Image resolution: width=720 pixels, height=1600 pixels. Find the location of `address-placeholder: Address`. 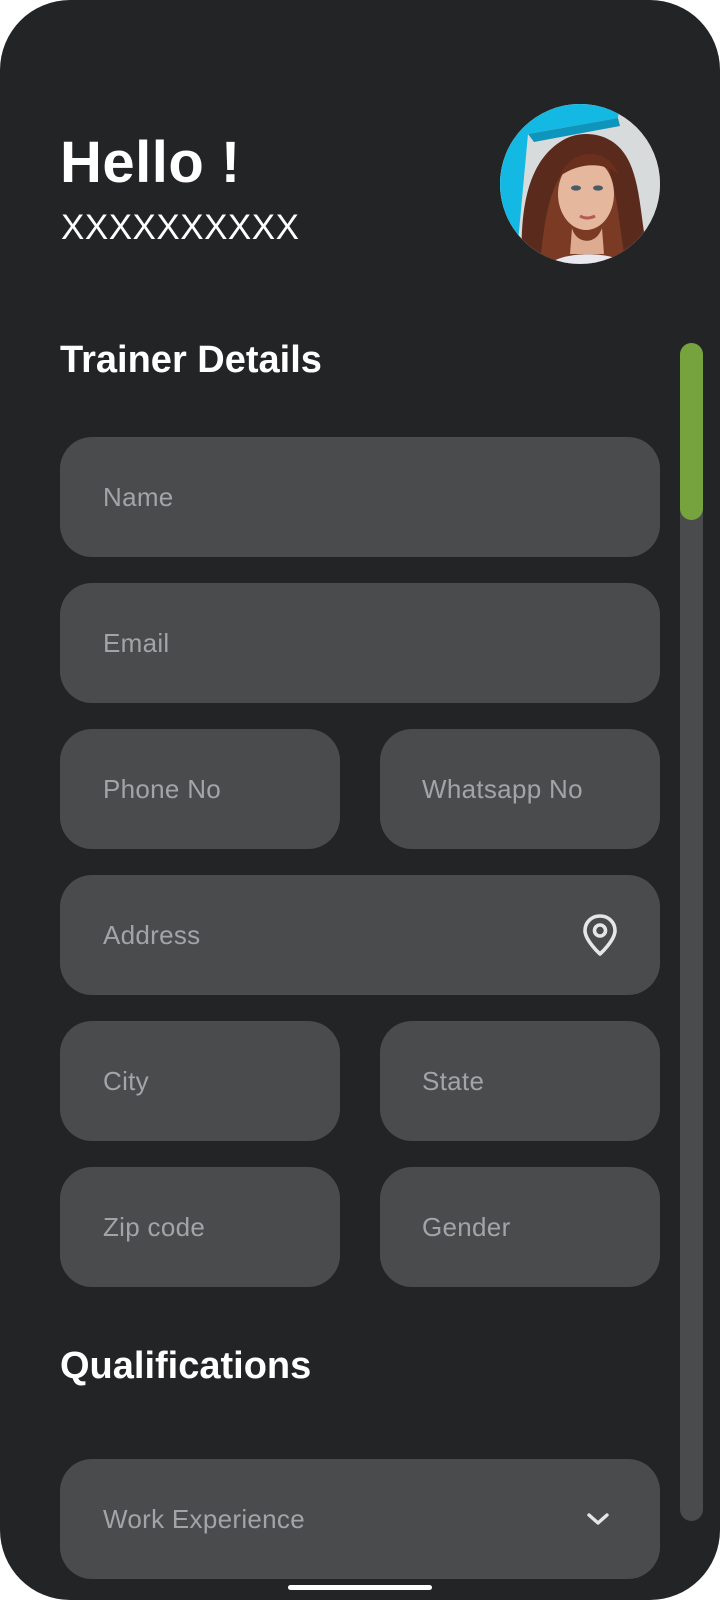

address-placeholder: Address is located at coordinates (152, 934).